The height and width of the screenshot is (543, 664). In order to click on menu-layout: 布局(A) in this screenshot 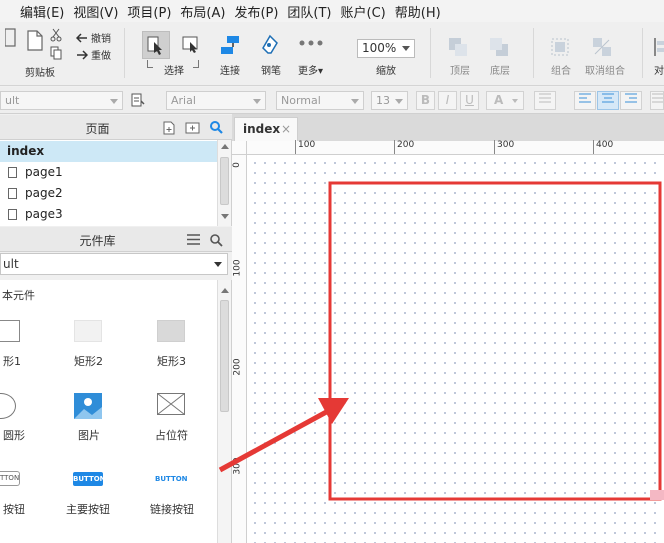, I will do `click(202, 11)`.